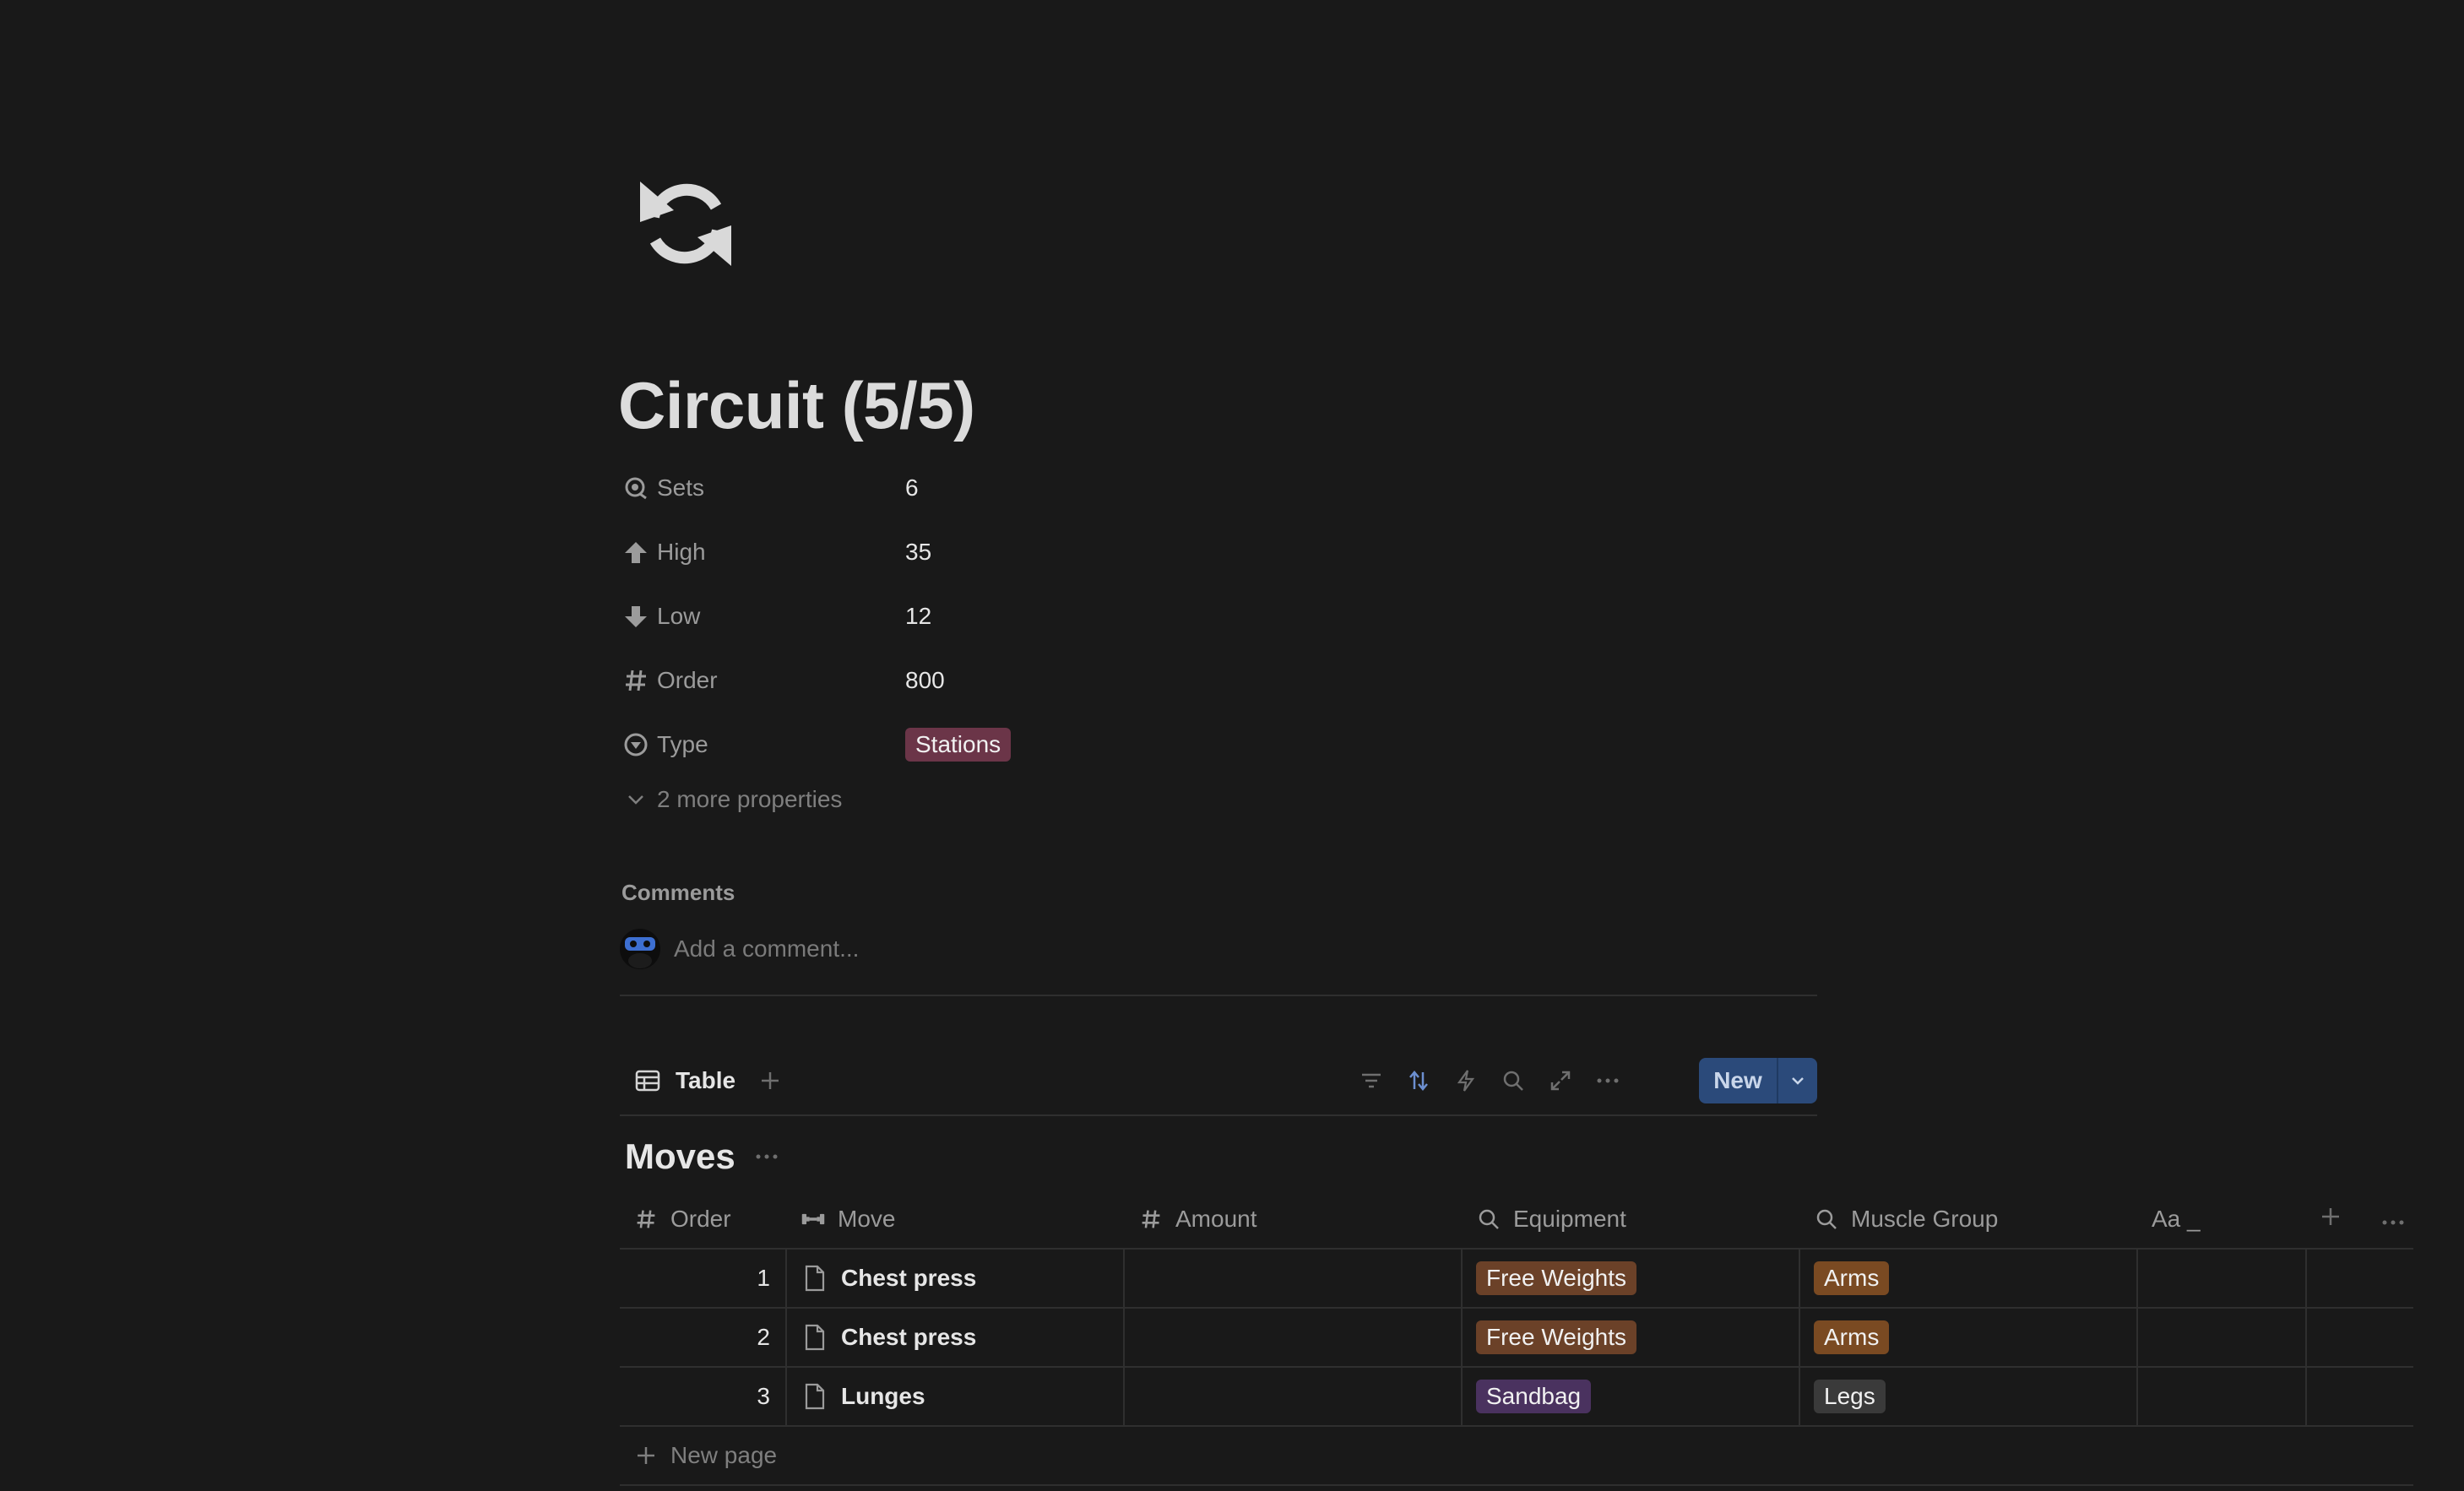 The width and height of the screenshot is (2464, 1491). Describe the element at coordinates (1850, 1396) in the screenshot. I see `muscle-group-tag: Legs` at that location.